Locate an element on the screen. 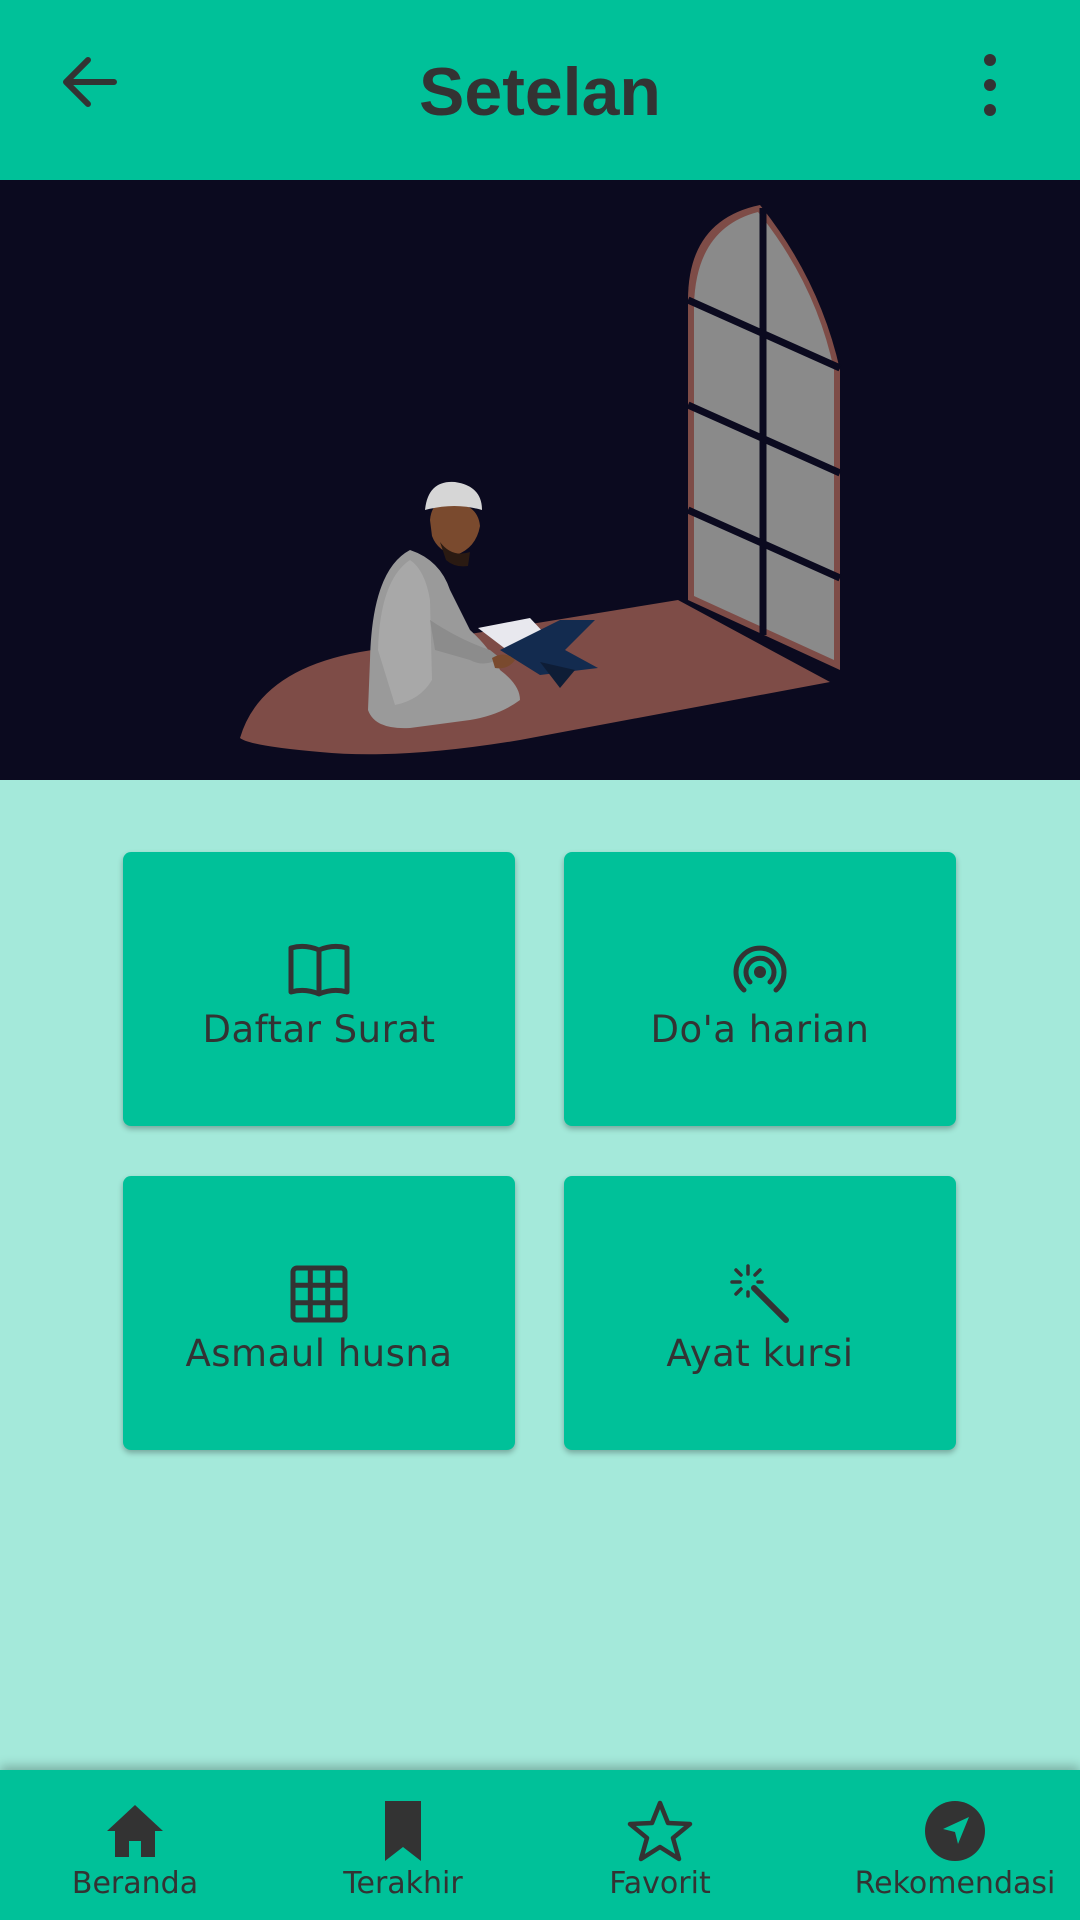  app-bar: Setelan is located at coordinates (540, 90).